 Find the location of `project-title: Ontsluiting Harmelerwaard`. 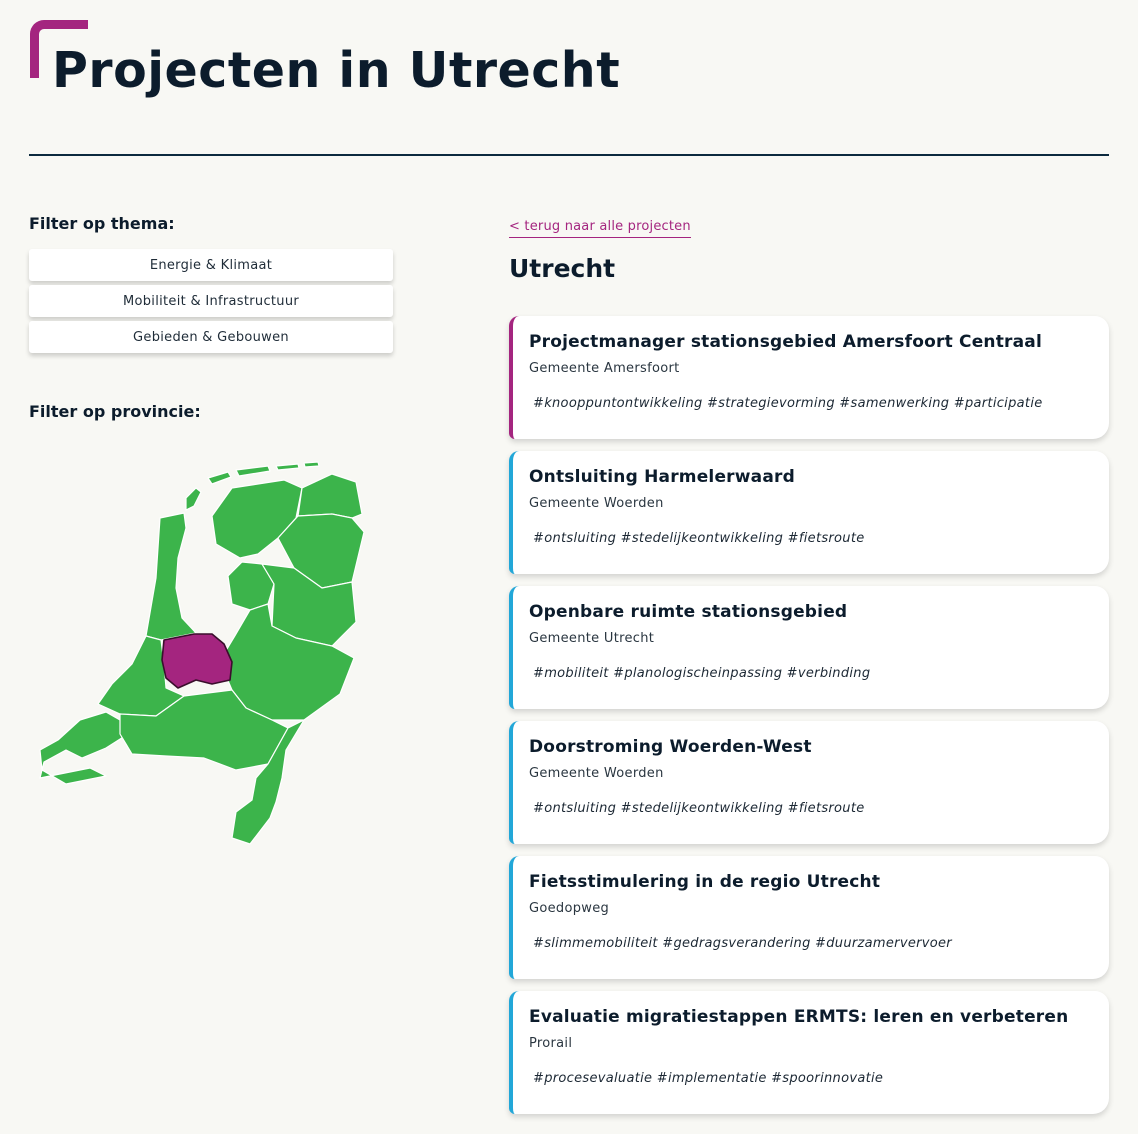

project-title: Ontsluiting Harmelerwaard is located at coordinates (662, 477).